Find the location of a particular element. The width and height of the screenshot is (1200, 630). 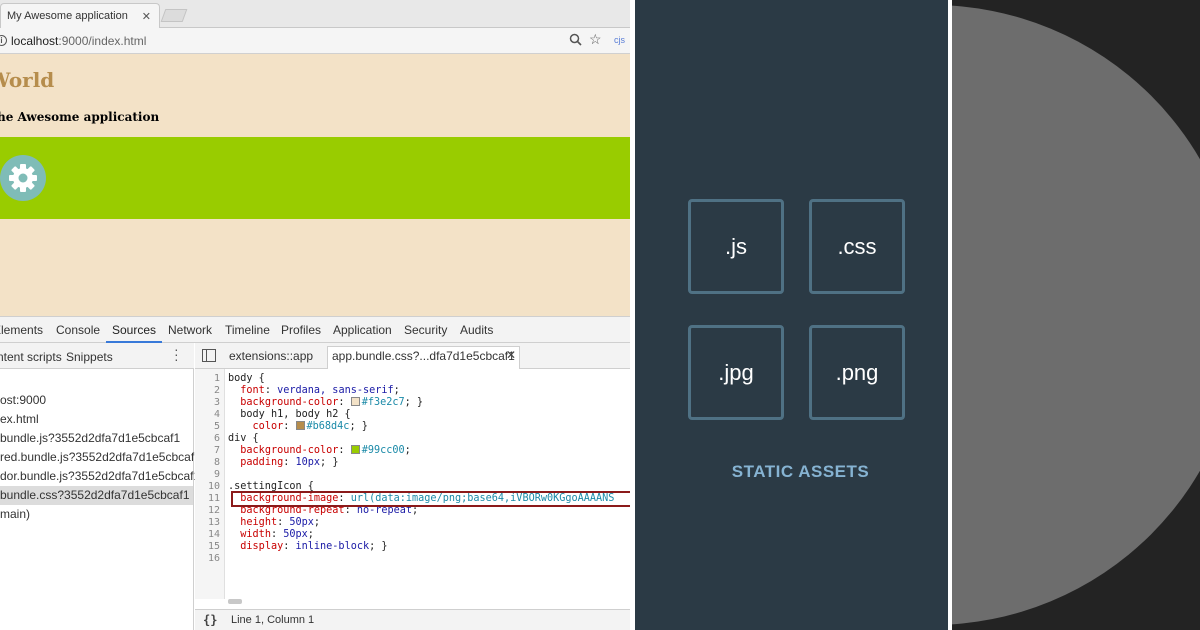

tree-item-bundle-js: bundle.js?3552d2dfa7d1e5cbcaf1 is located at coordinates (90, 438).